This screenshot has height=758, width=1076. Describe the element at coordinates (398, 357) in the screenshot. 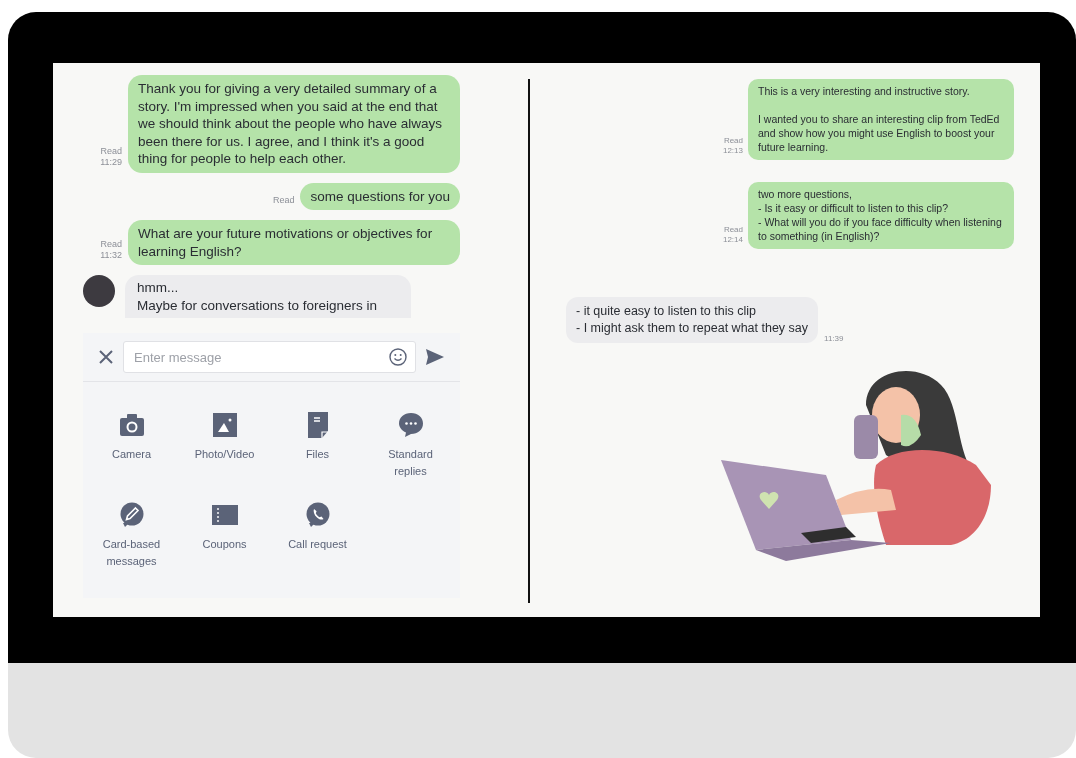

I see `emoji-icon` at that location.